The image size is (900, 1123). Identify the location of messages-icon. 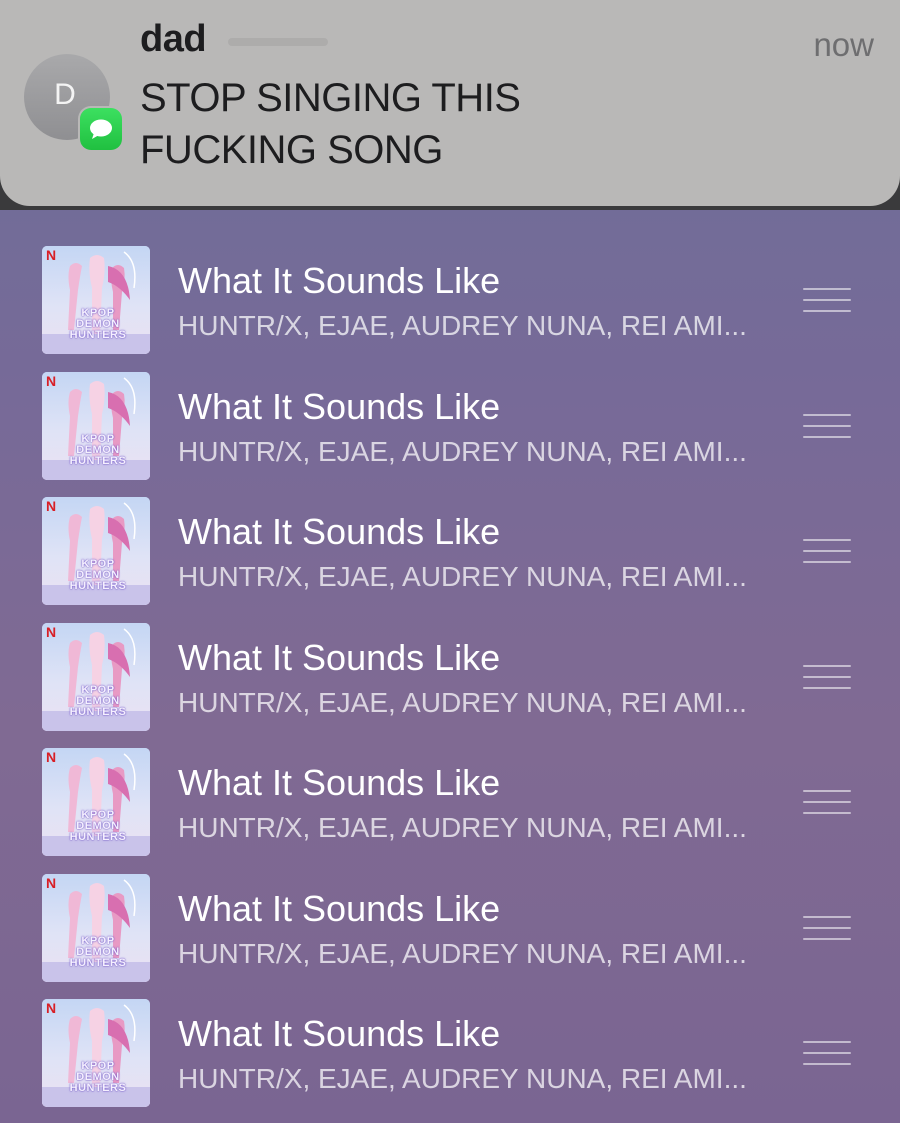
(101, 129).